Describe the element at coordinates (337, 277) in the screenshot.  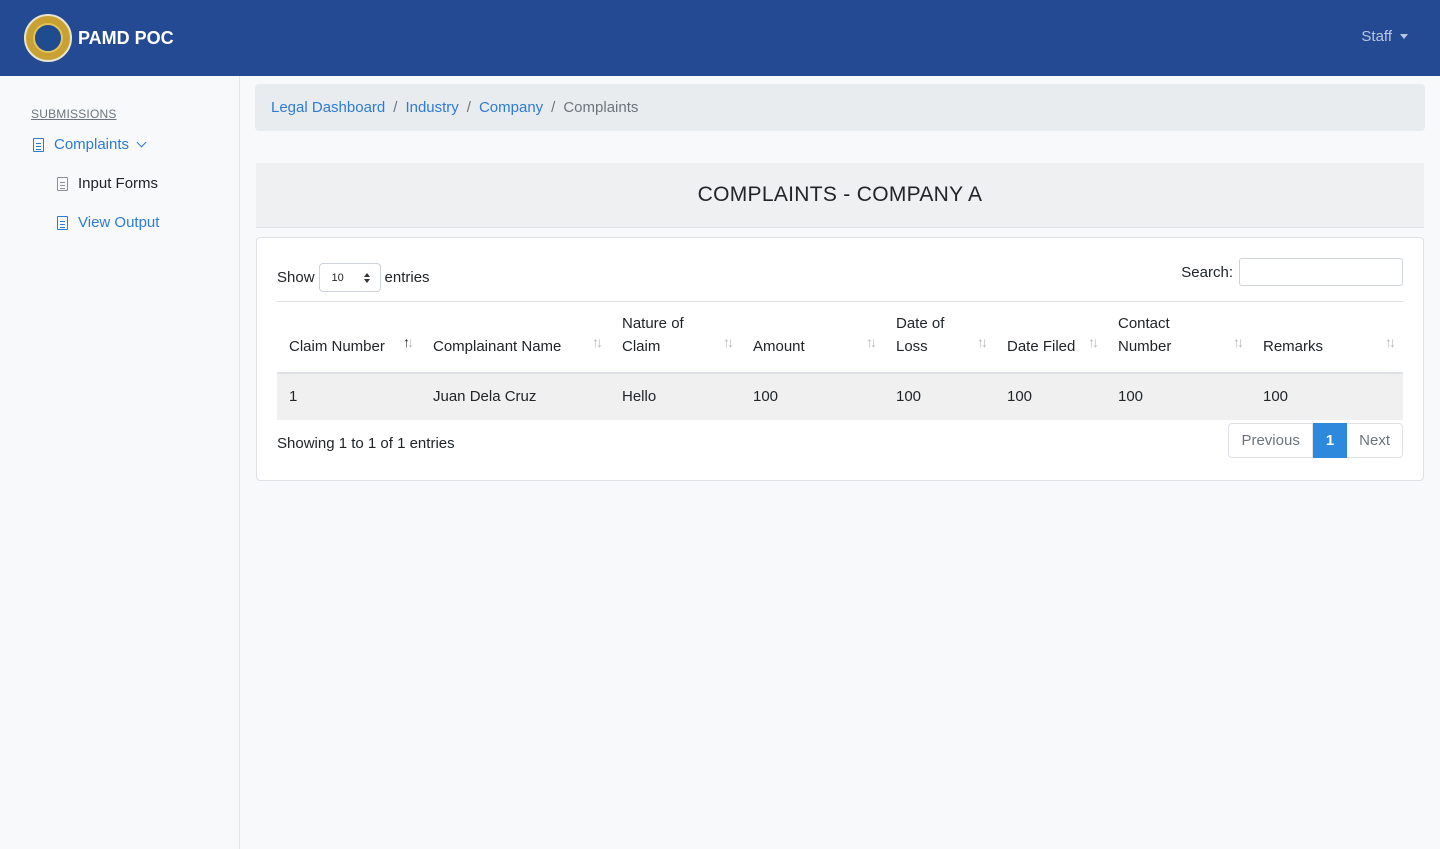
I see `entries-select-value: 10` at that location.